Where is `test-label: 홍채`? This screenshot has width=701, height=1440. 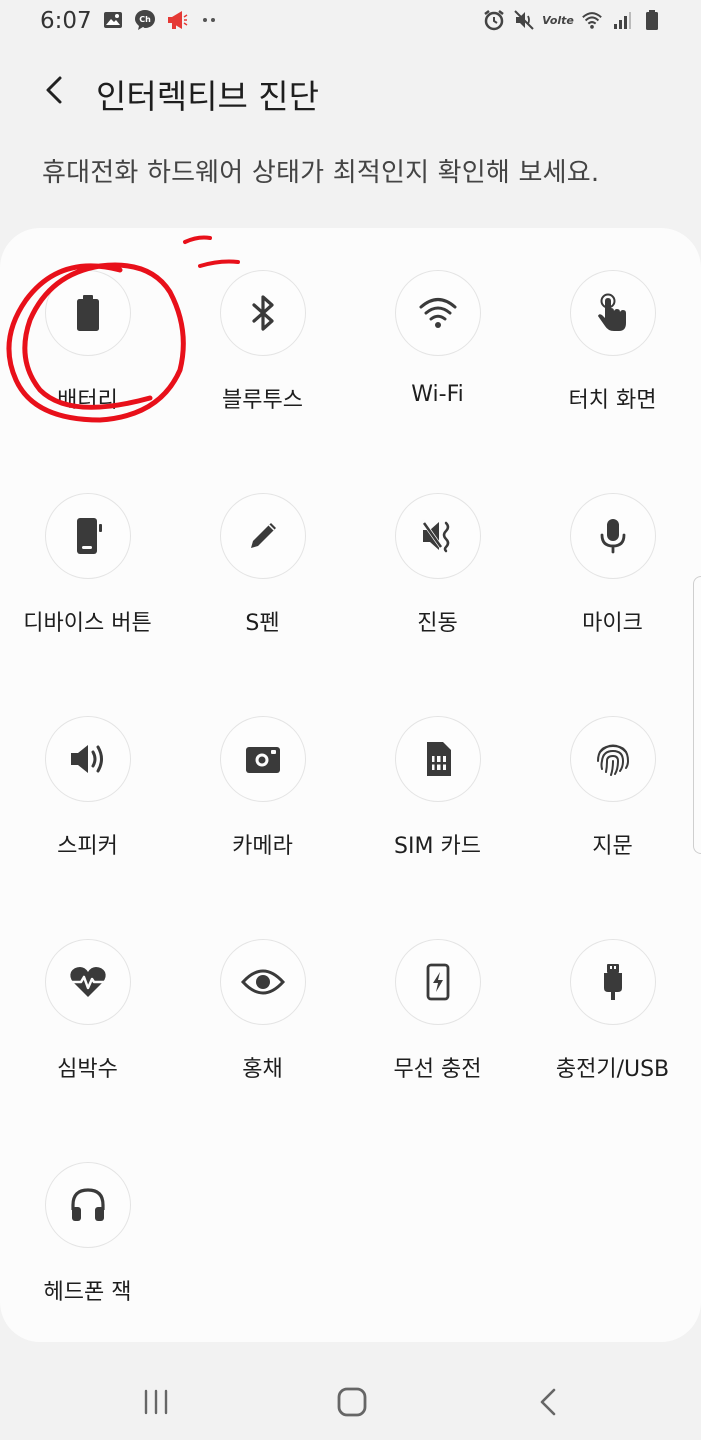 test-label: 홍채 is located at coordinates (262, 1069).